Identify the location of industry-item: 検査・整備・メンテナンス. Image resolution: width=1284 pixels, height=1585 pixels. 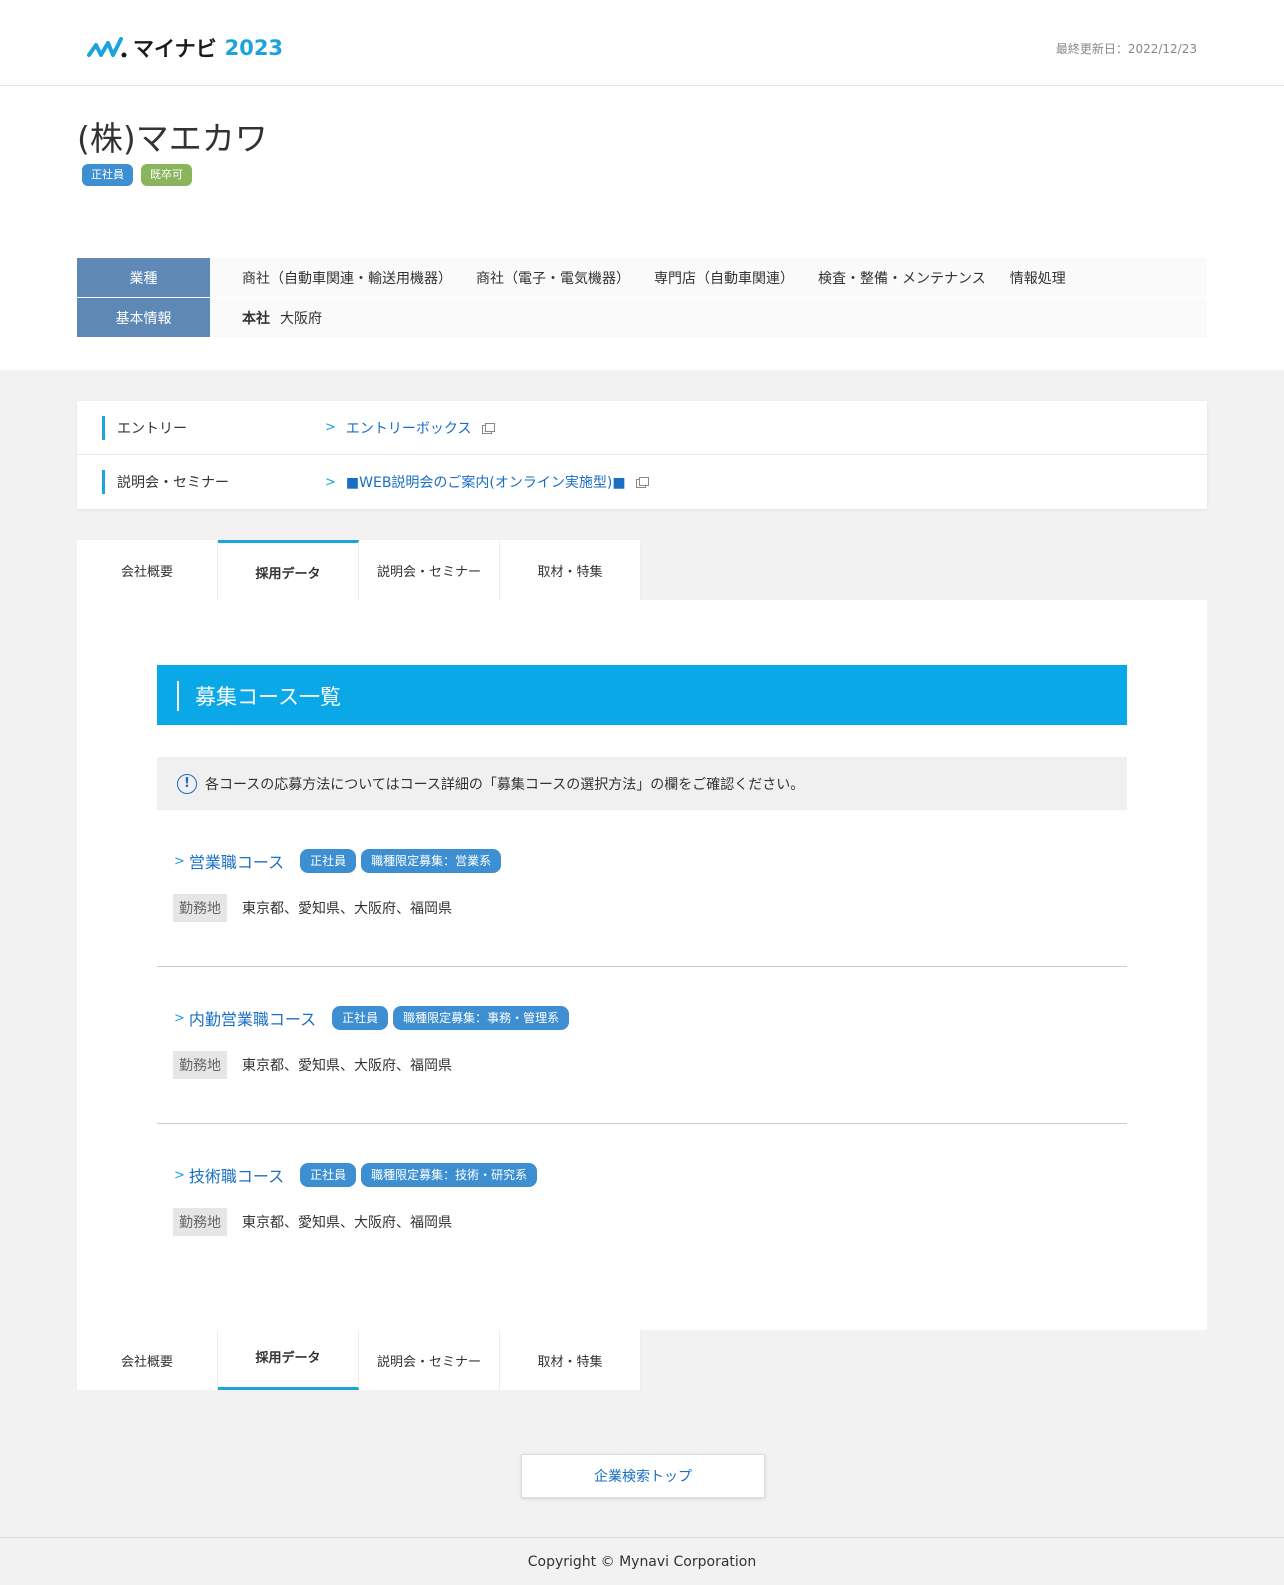
(902, 278).